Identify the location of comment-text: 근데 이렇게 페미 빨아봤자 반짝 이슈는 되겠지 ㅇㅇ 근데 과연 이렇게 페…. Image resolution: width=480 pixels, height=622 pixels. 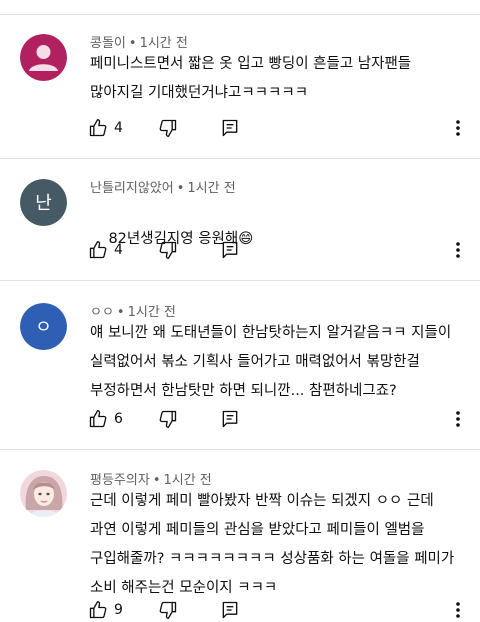
(274, 544).